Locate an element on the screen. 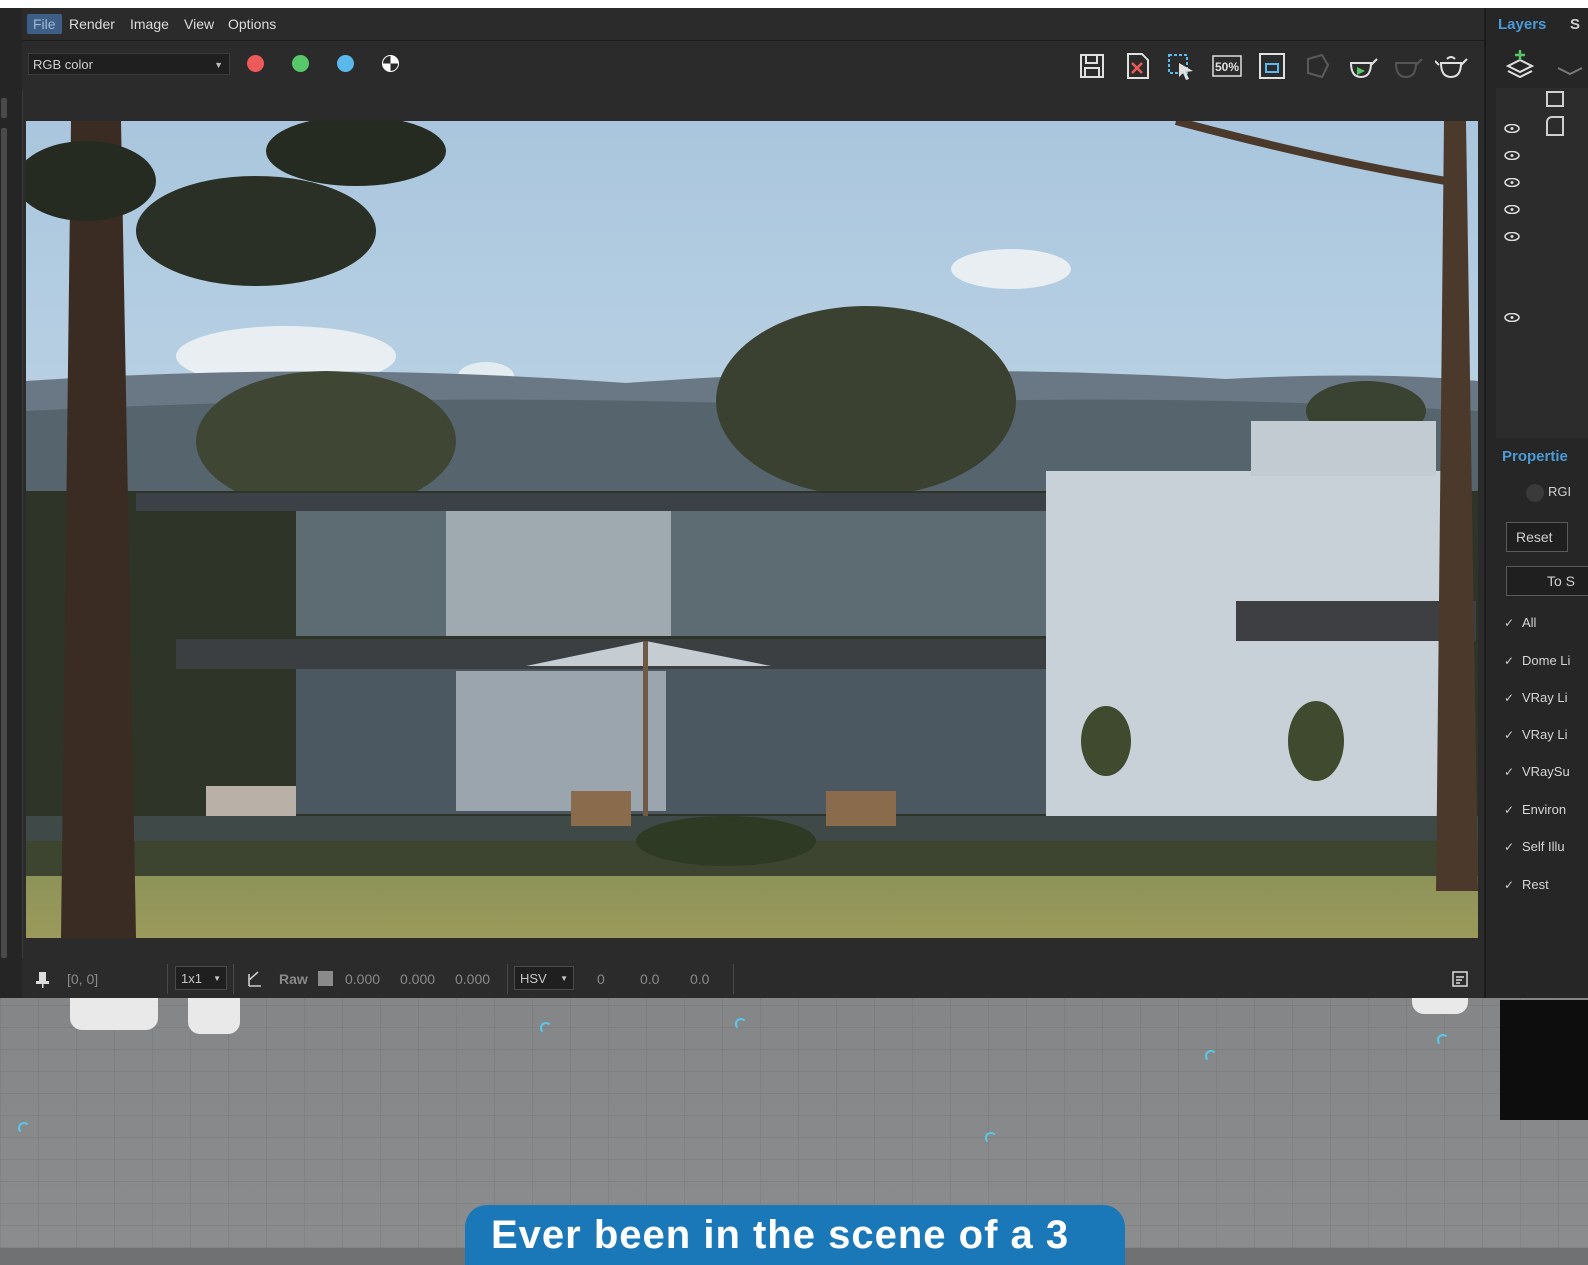 The image size is (1588, 1265). tab-stats: S is located at coordinates (1575, 24).